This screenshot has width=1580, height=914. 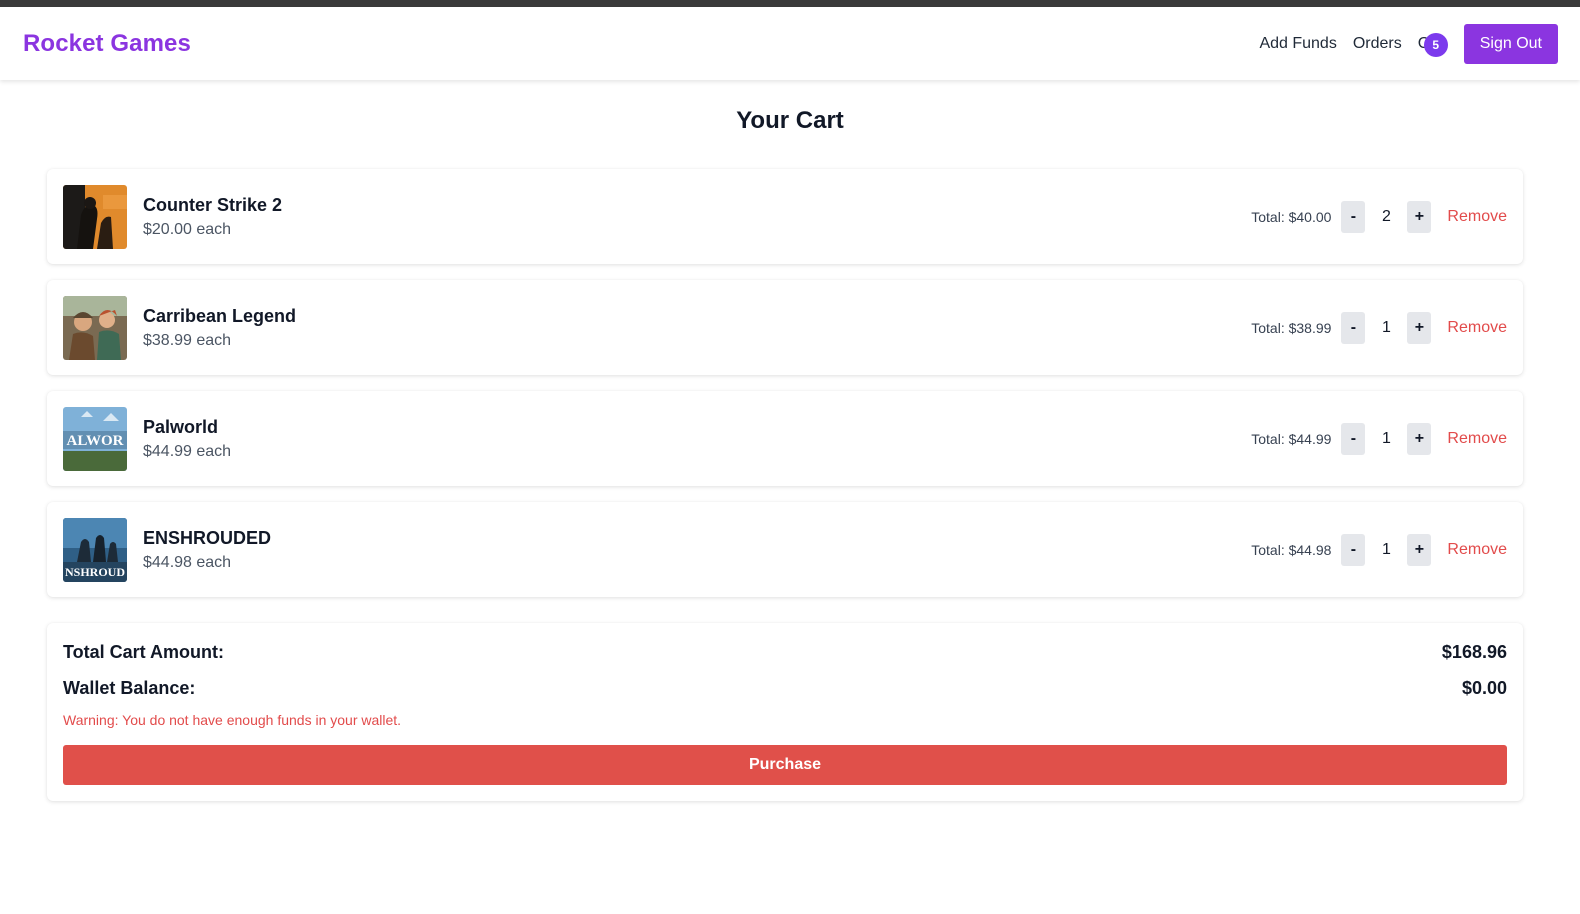 What do you see at coordinates (1474, 652) in the screenshot?
I see `total-cart-value: $168.96` at bounding box center [1474, 652].